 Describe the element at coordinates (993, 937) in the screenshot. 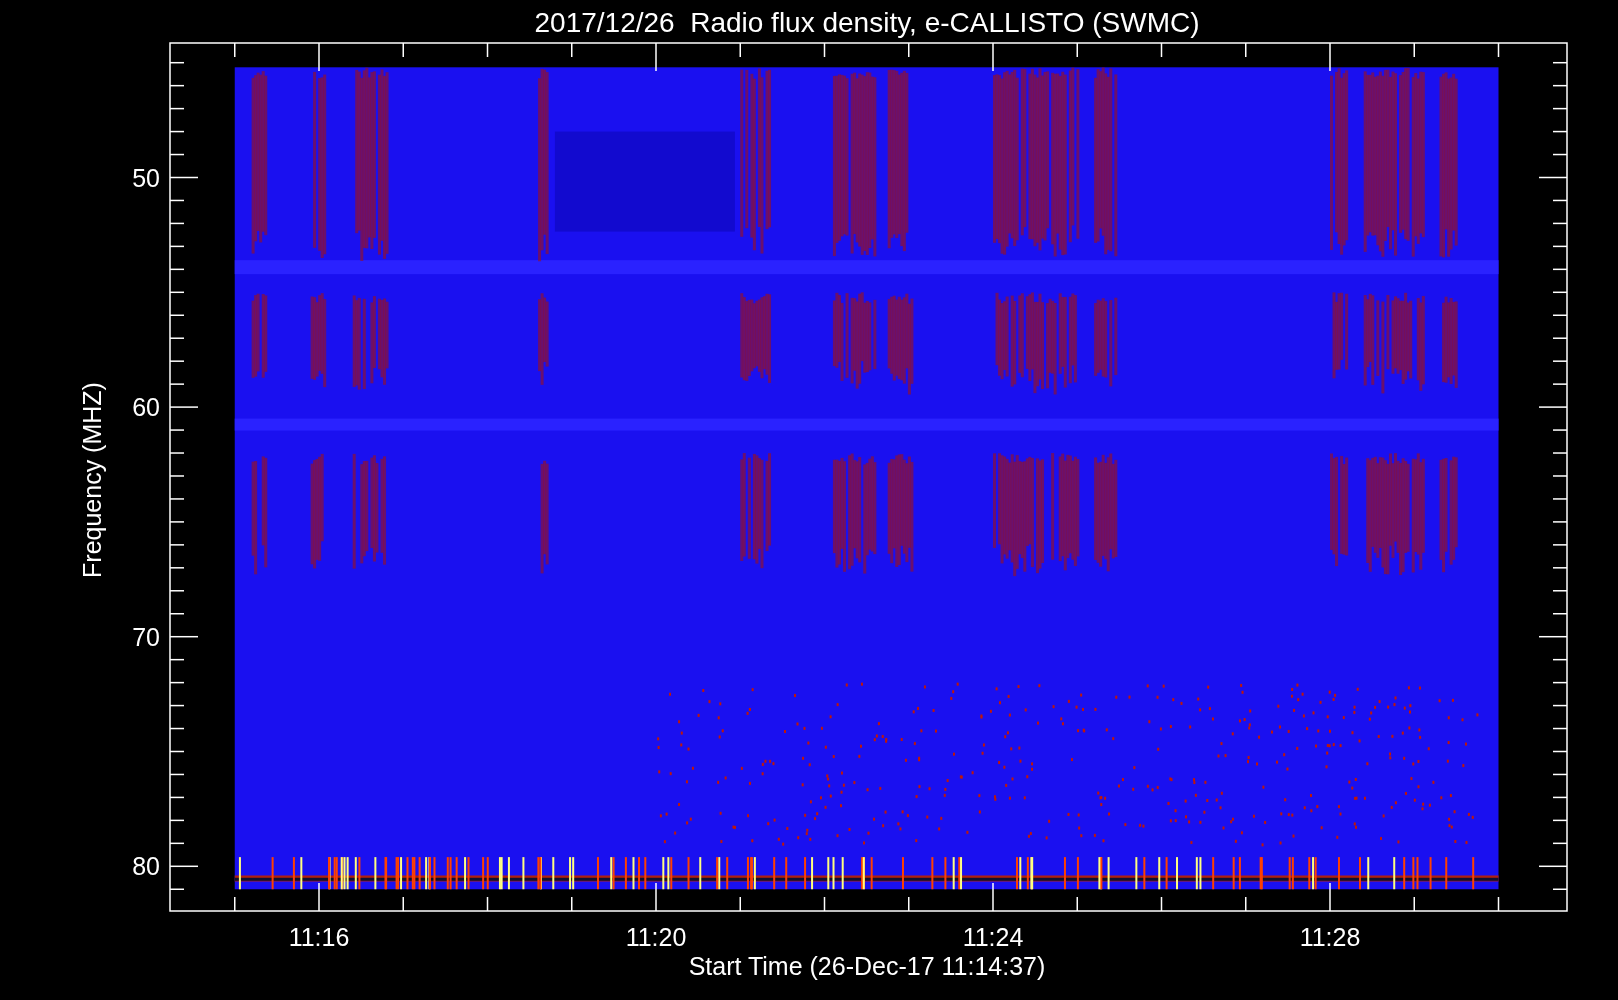

I see `x-tick-label: 11:24` at that location.